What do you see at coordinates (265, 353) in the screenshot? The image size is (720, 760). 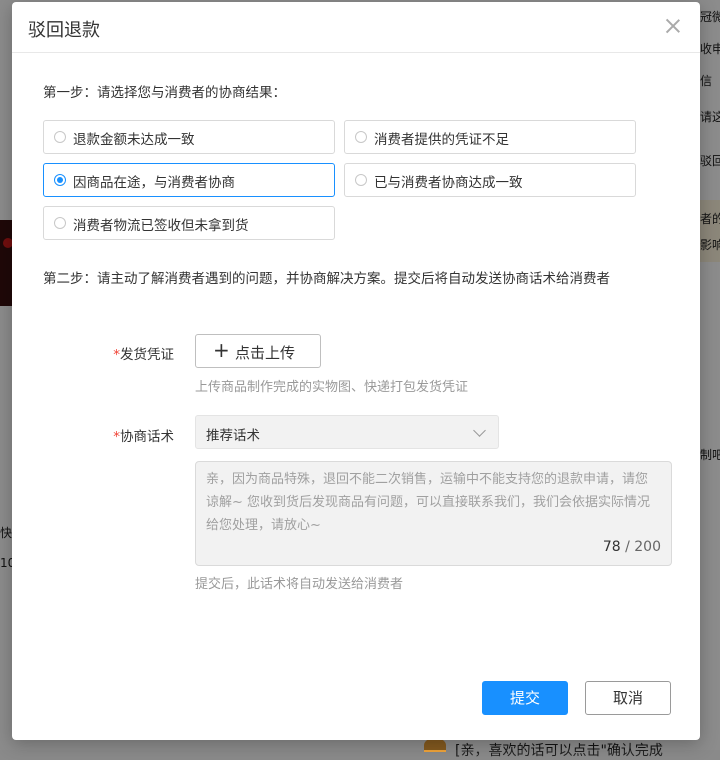 I see `upload-label: 点击上传` at bounding box center [265, 353].